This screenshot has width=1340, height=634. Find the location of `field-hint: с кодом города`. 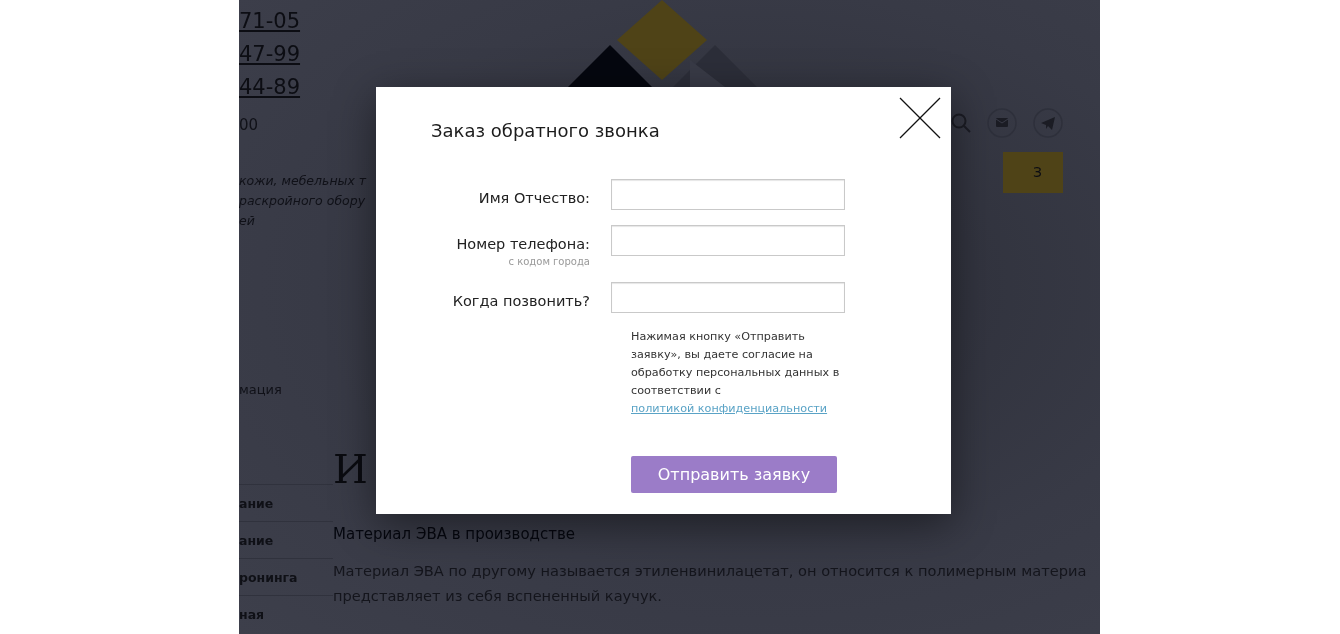

field-hint: с кодом города is located at coordinates (549, 261).